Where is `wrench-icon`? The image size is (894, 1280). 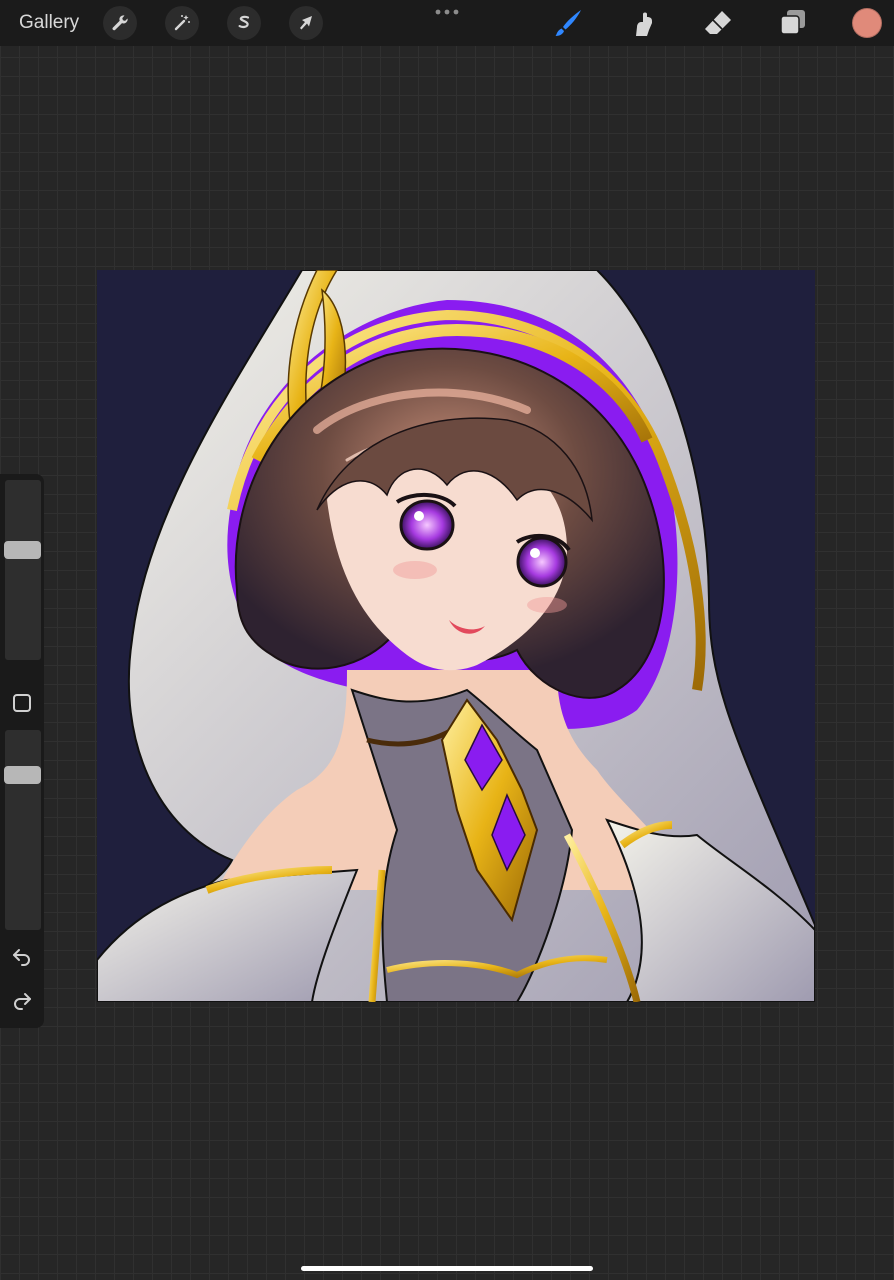
wrench-icon is located at coordinates (120, 23).